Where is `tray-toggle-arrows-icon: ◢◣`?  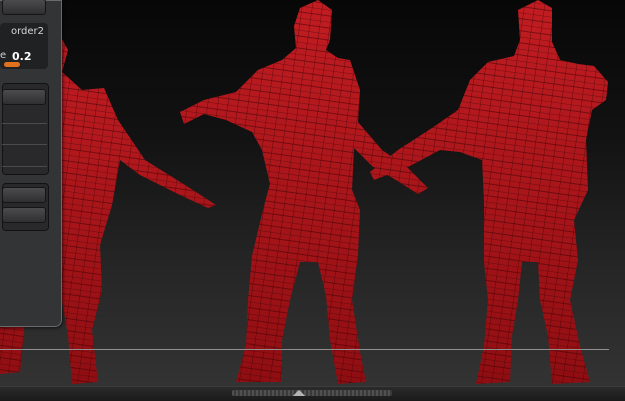 tray-toggle-arrows-icon: ◢◣ is located at coordinates (299, 393).